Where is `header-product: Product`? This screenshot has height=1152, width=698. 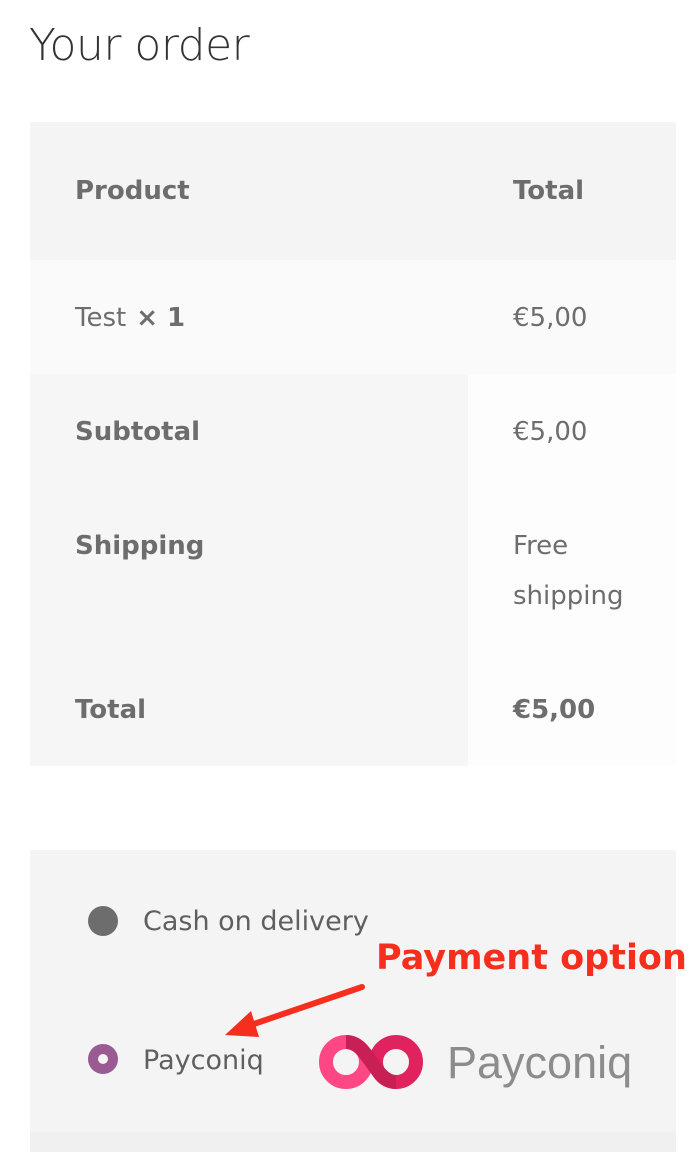 header-product: Product is located at coordinates (132, 191).